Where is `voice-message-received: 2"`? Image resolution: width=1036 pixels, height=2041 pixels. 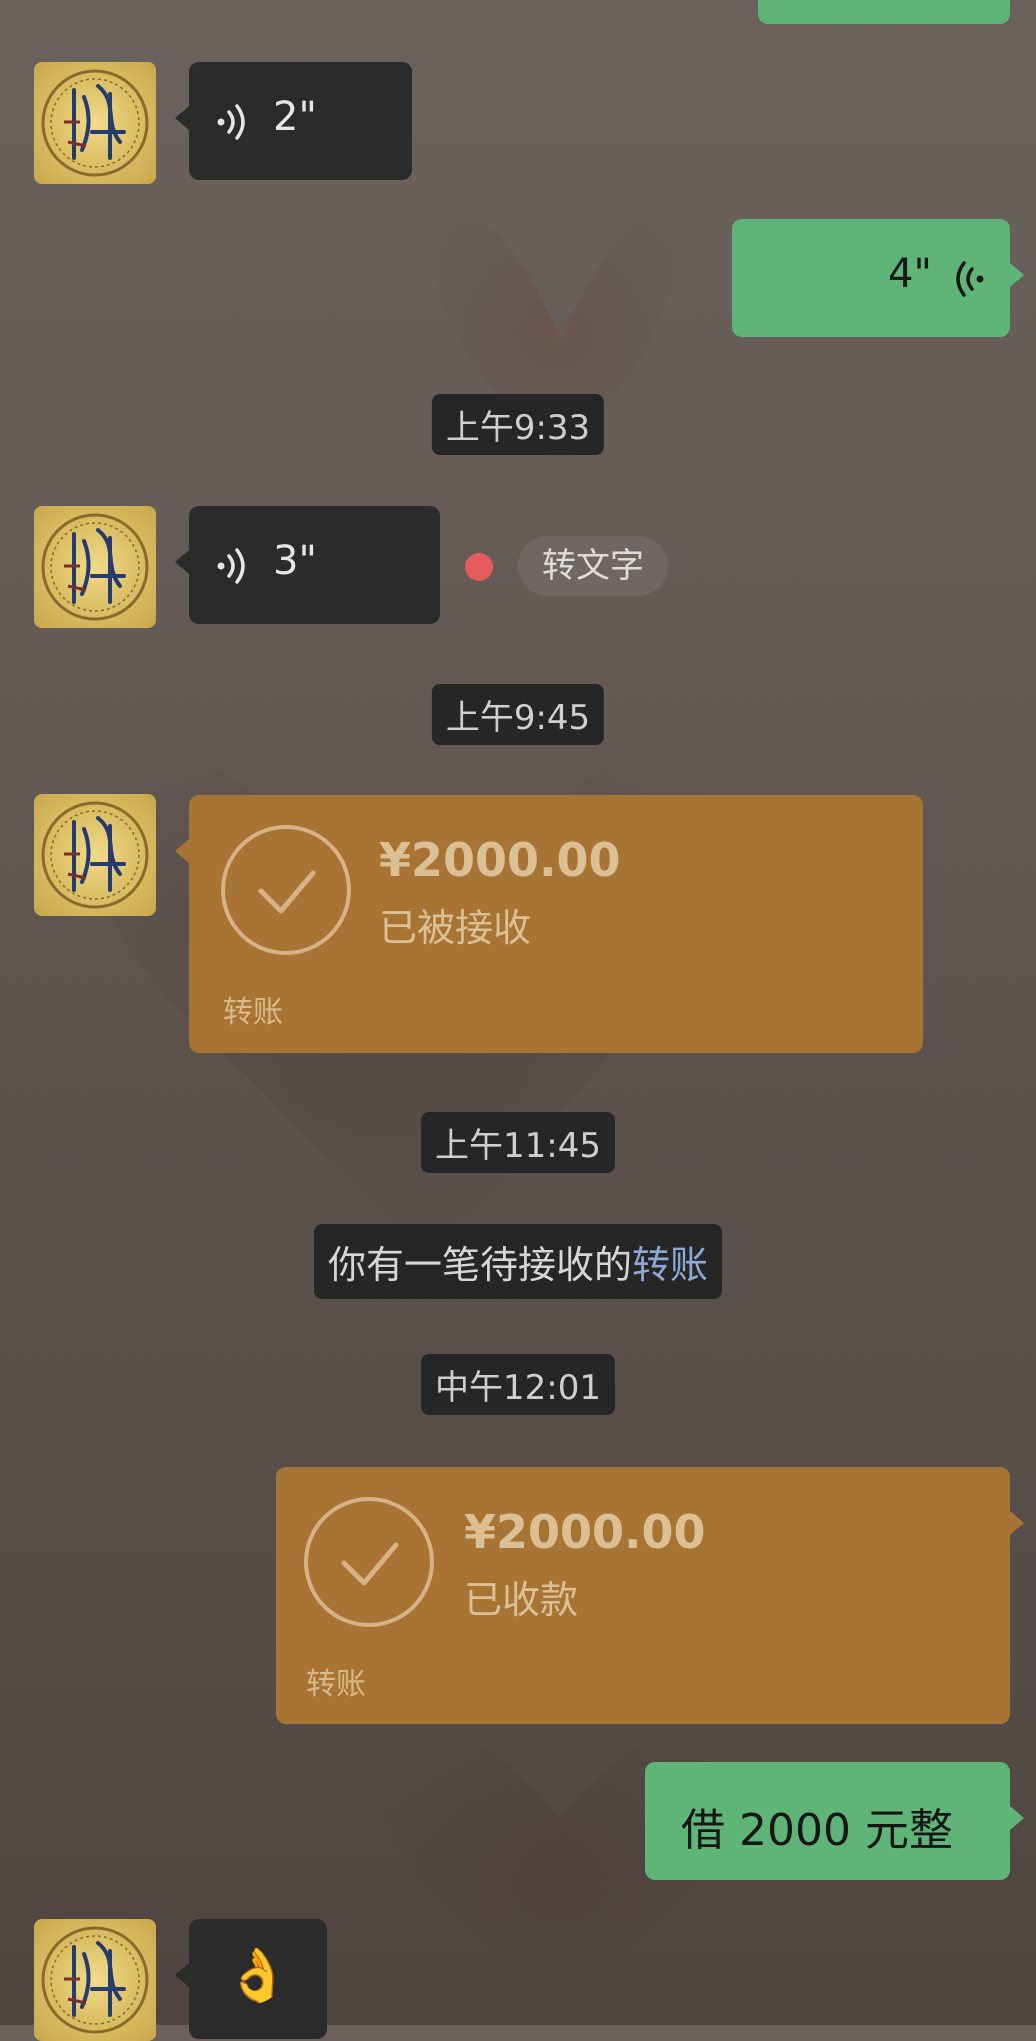 voice-message-received: 2" is located at coordinates (293, 121).